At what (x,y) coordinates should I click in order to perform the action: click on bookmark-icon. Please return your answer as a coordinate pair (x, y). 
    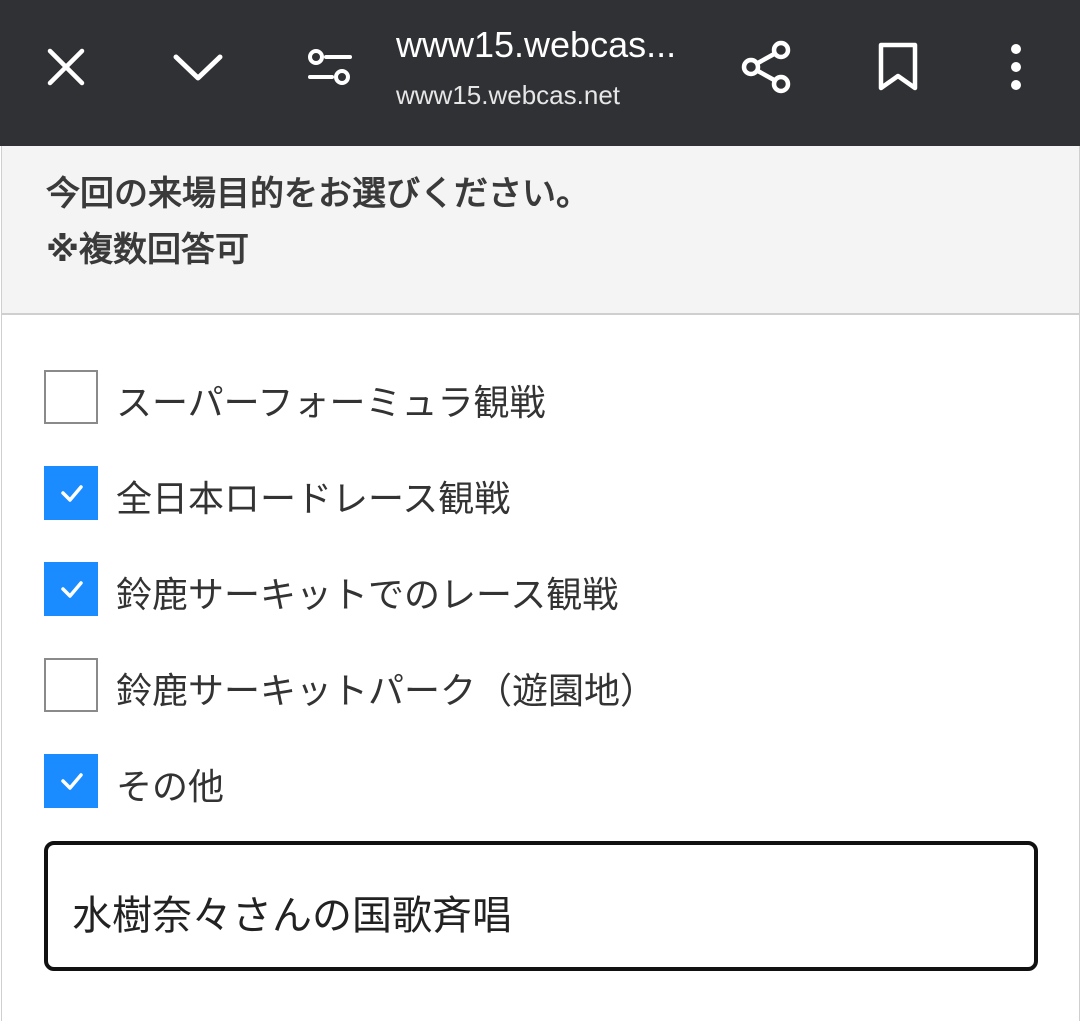
    Looking at the image, I should click on (898, 67).